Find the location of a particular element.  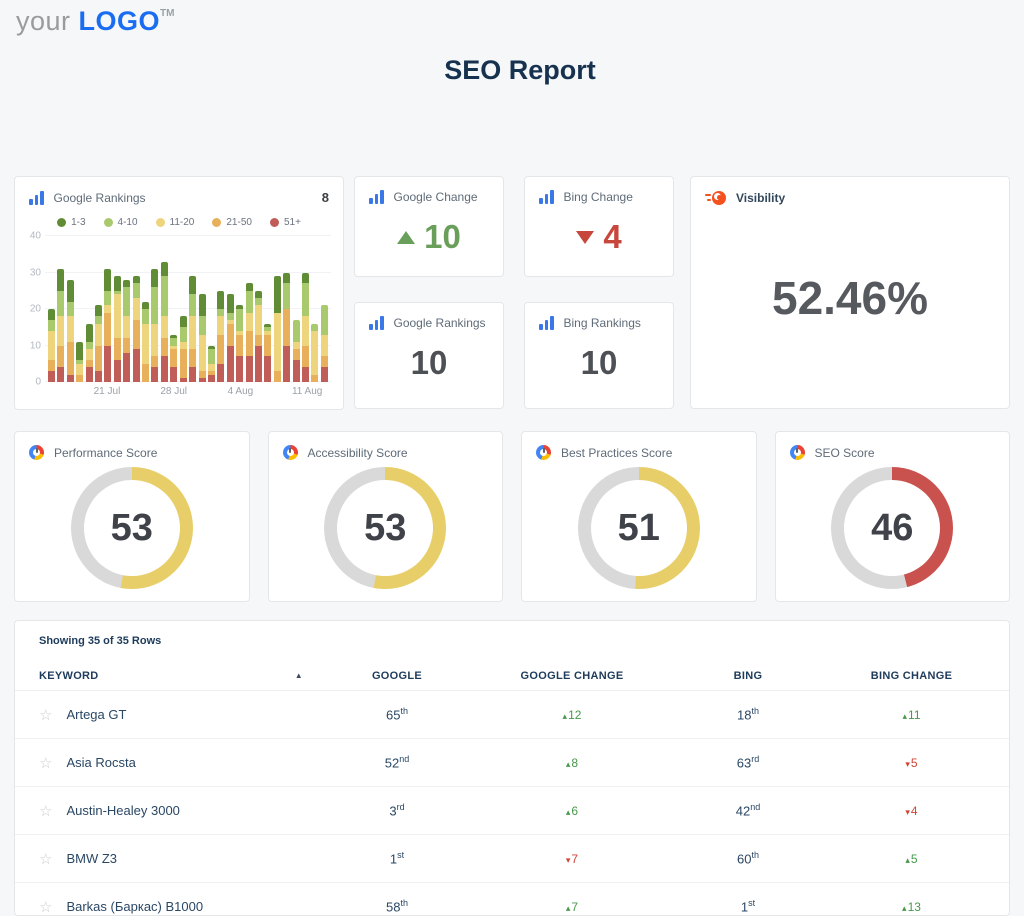

column-header-keyword: KEYWORD ▲ is located at coordinates (174, 676).